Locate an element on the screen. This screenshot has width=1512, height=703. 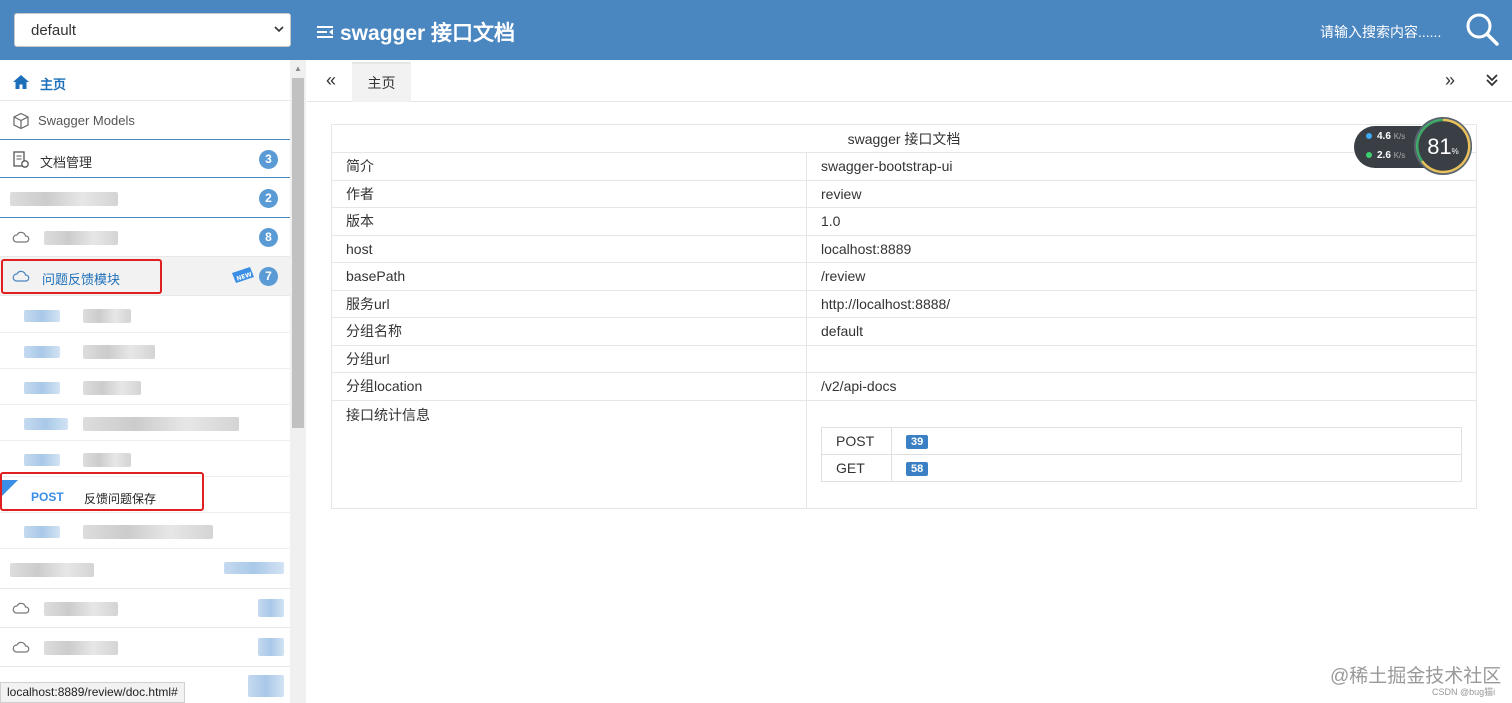
row-value: localhost:8889 is located at coordinates (1141, 248).